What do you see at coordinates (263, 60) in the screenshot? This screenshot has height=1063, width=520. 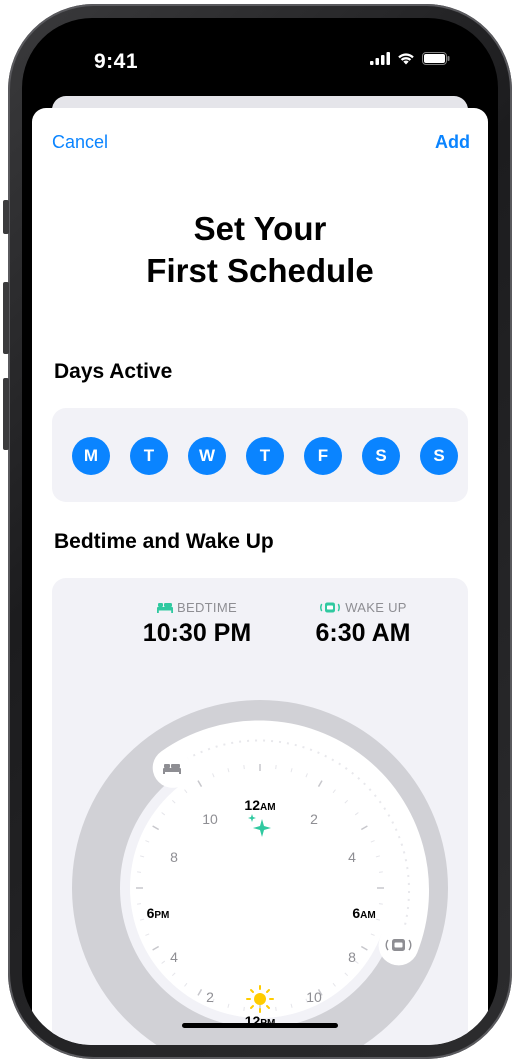 I see `dynamic-island` at bounding box center [263, 60].